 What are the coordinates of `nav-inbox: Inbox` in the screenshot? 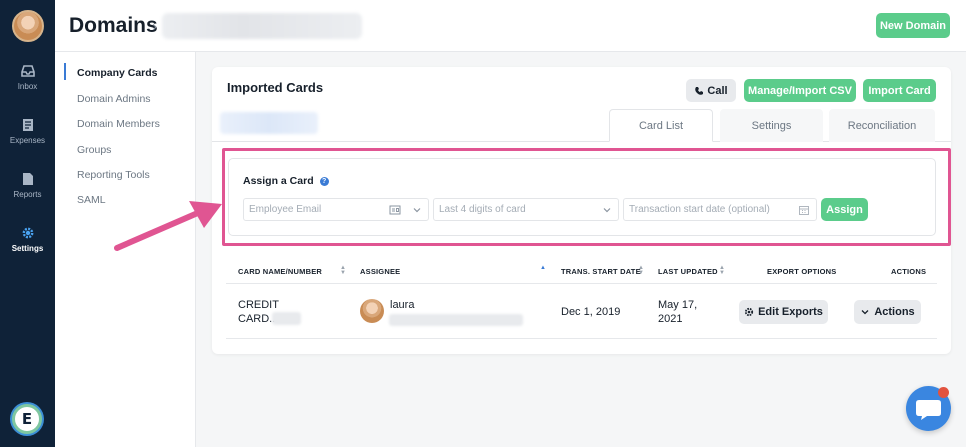 It's located at (27, 77).